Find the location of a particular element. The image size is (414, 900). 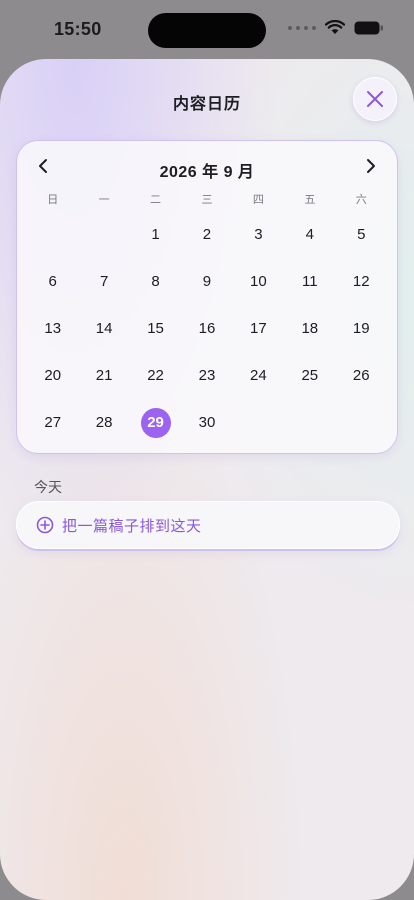

weekday-label: 一 is located at coordinates (104, 200).